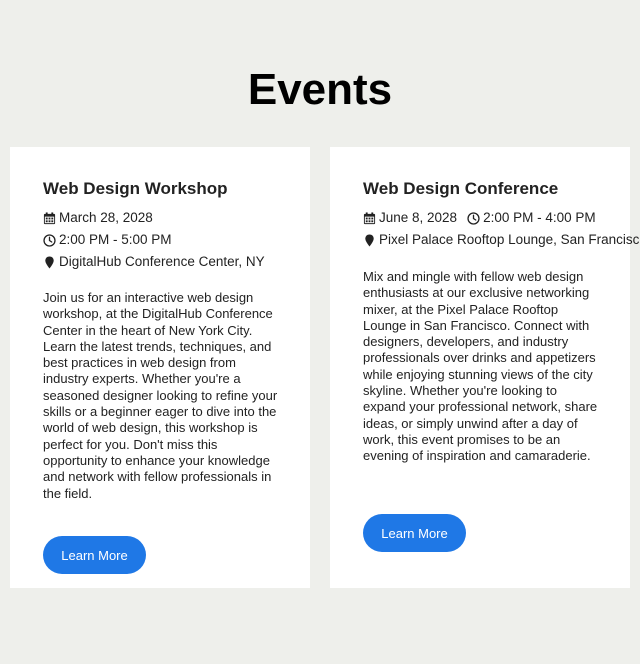 This screenshot has height=664, width=640. Describe the element at coordinates (115, 239) in the screenshot. I see `event-time: 2:00 PM - 5:00 PM` at that location.